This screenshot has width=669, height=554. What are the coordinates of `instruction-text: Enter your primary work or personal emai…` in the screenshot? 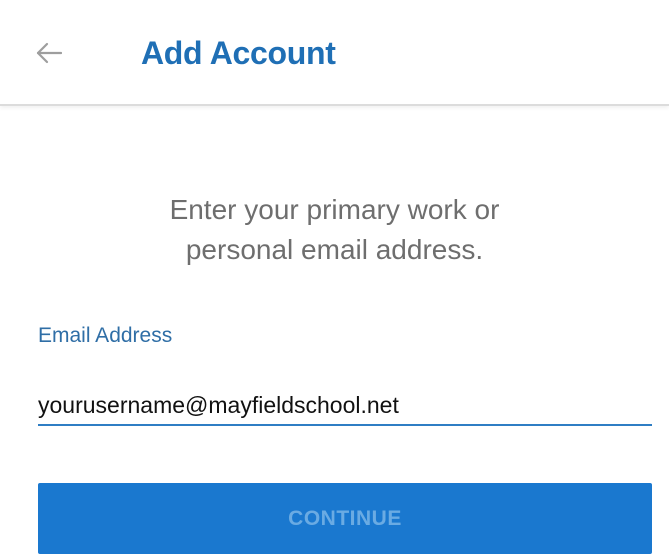 It's located at (334, 230).